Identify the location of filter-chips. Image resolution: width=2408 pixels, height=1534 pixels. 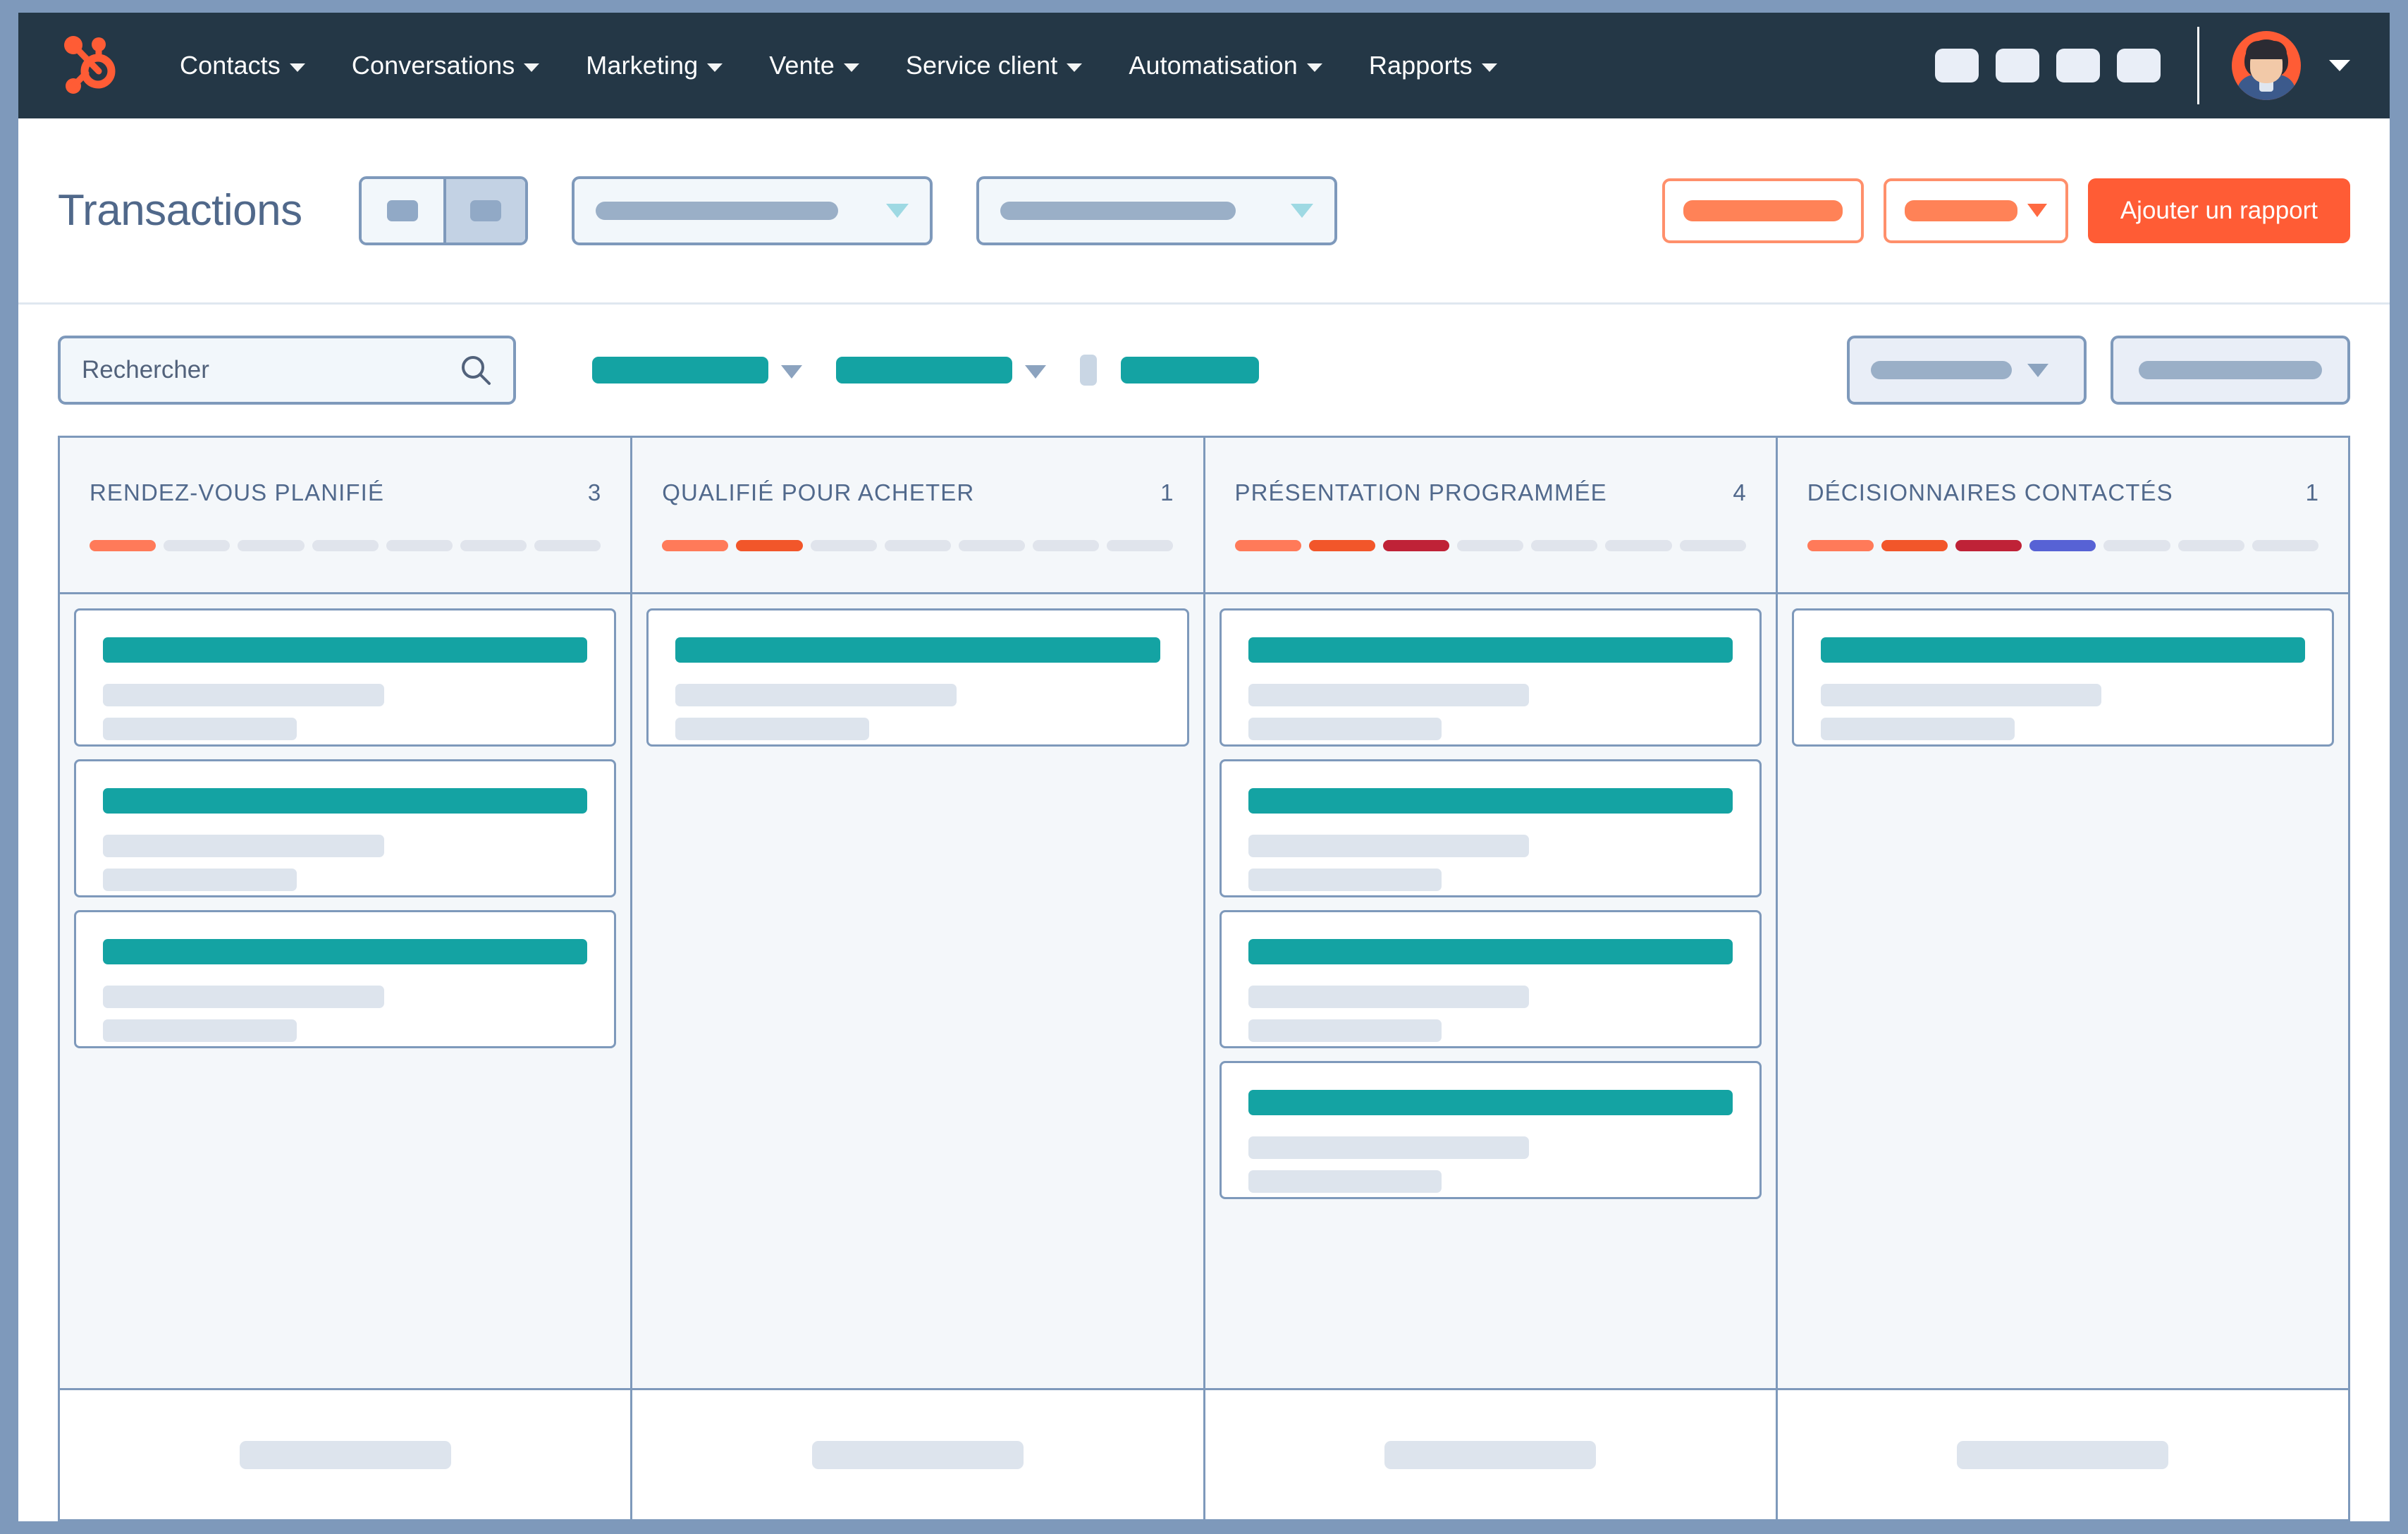
(926, 370).